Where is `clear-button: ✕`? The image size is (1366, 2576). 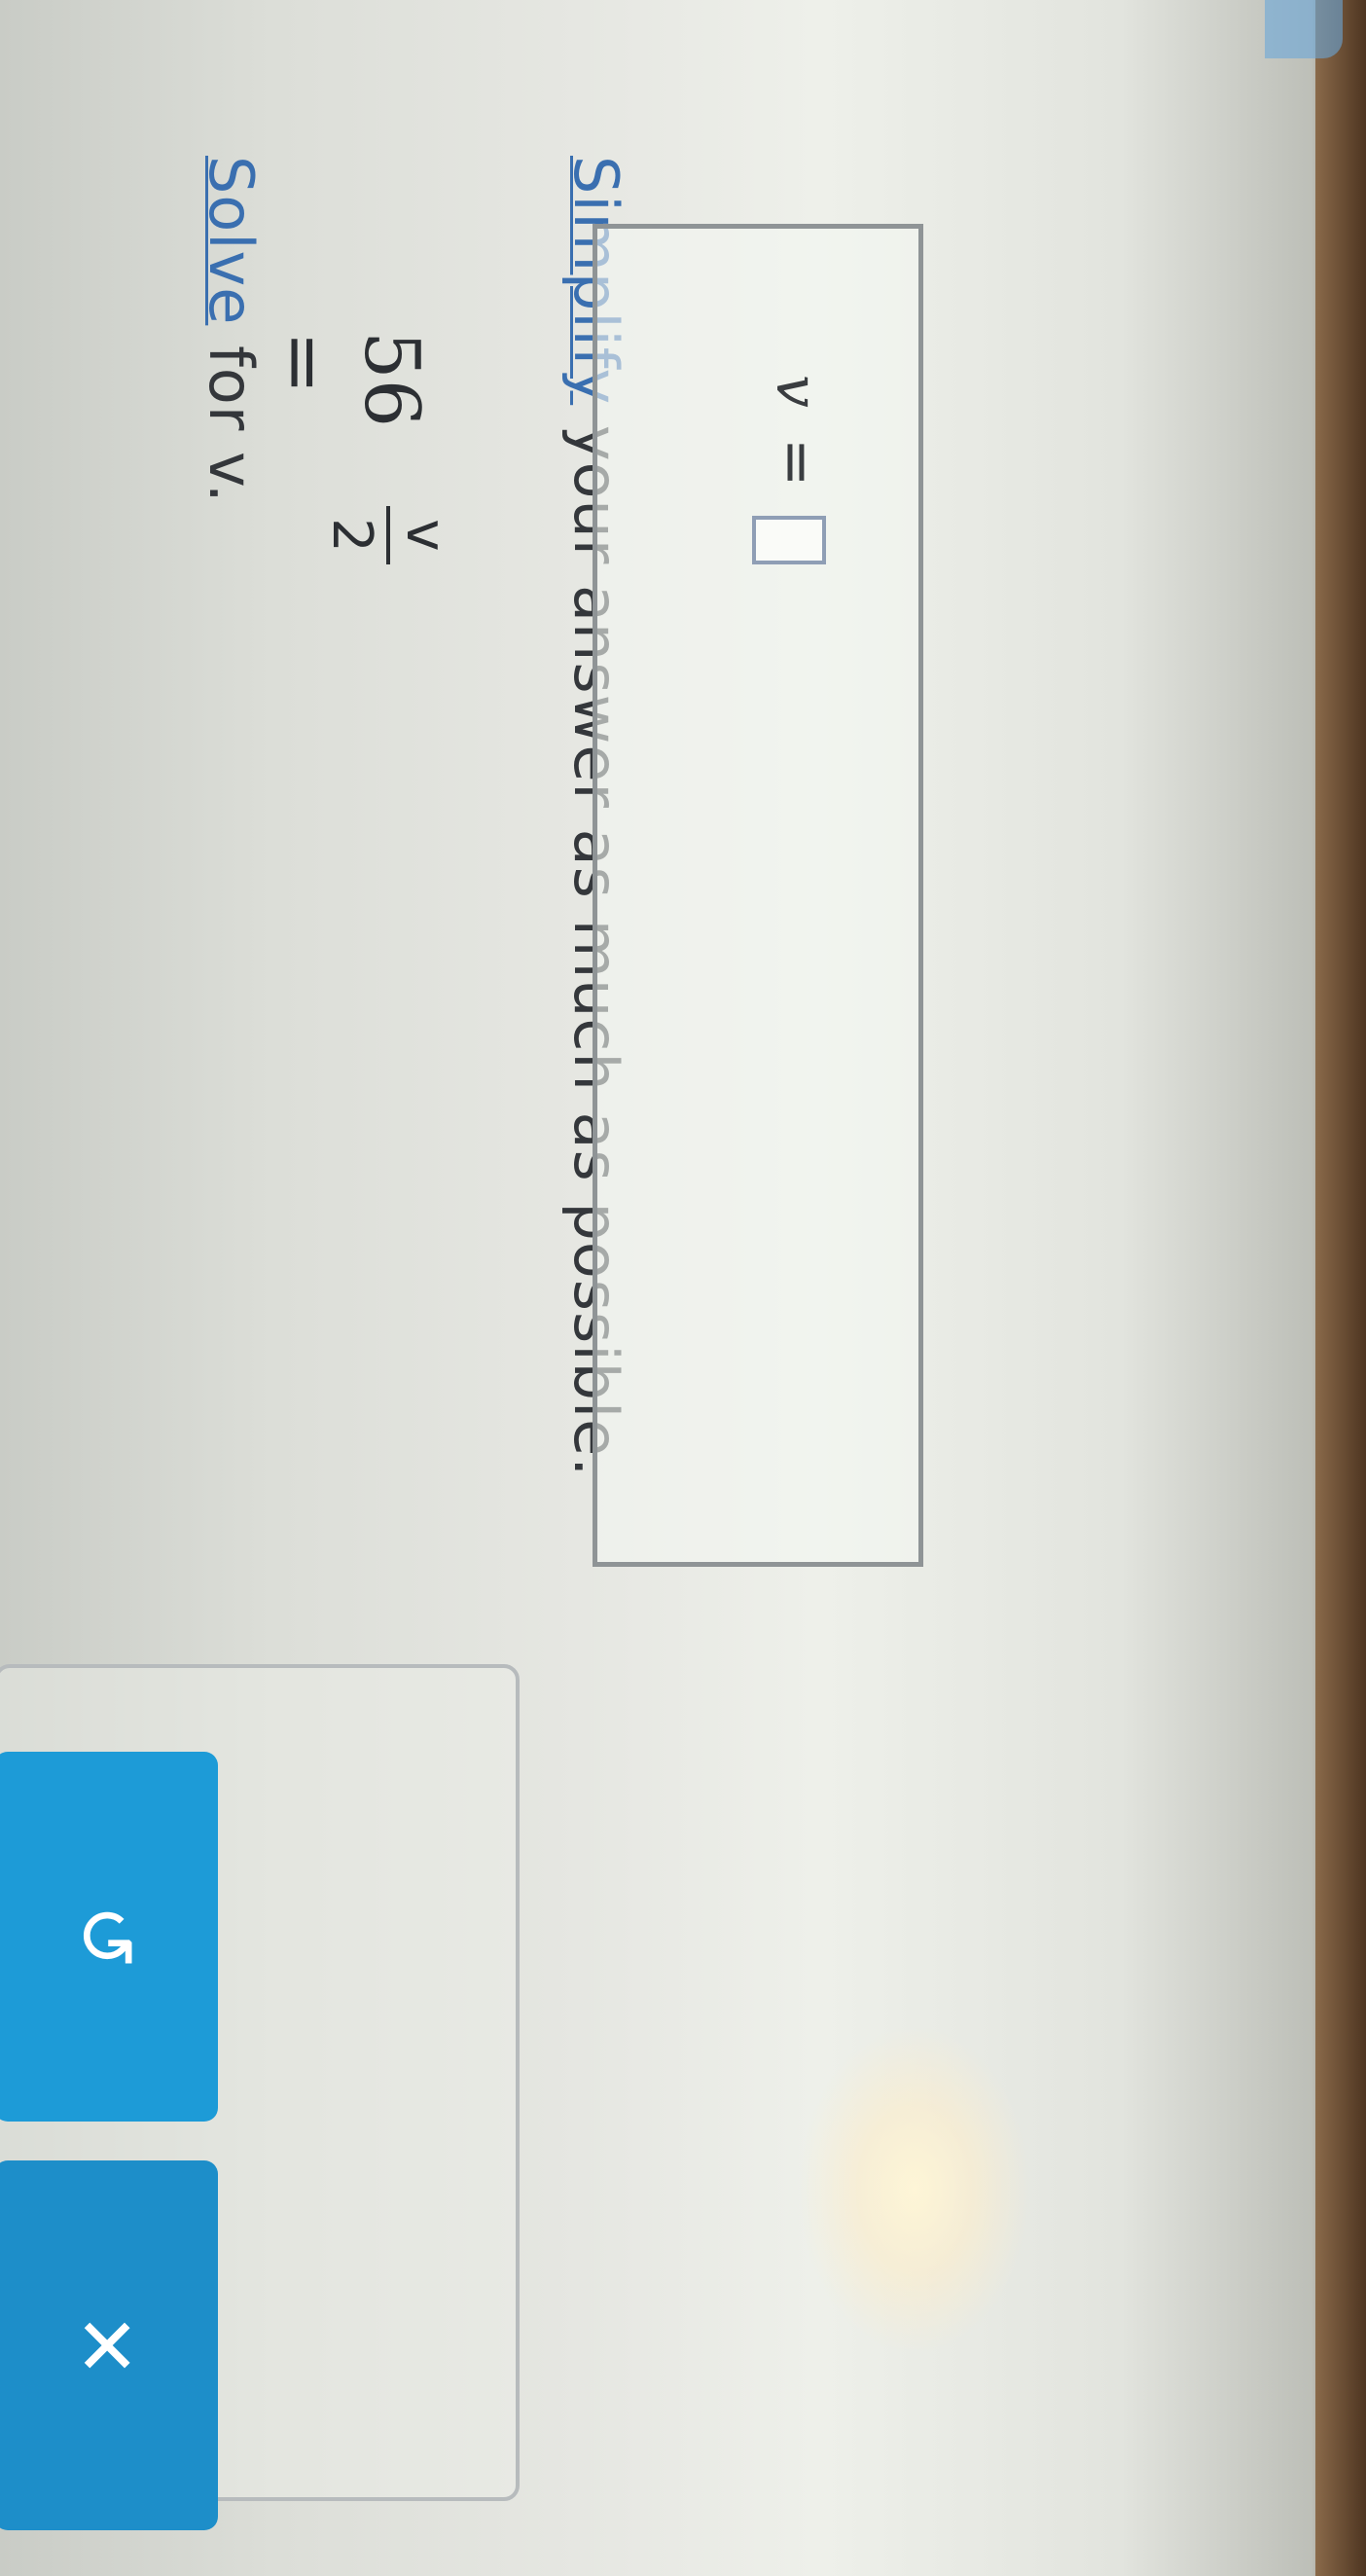
clear-button: ✕ is located at coordinates (109, 2345).